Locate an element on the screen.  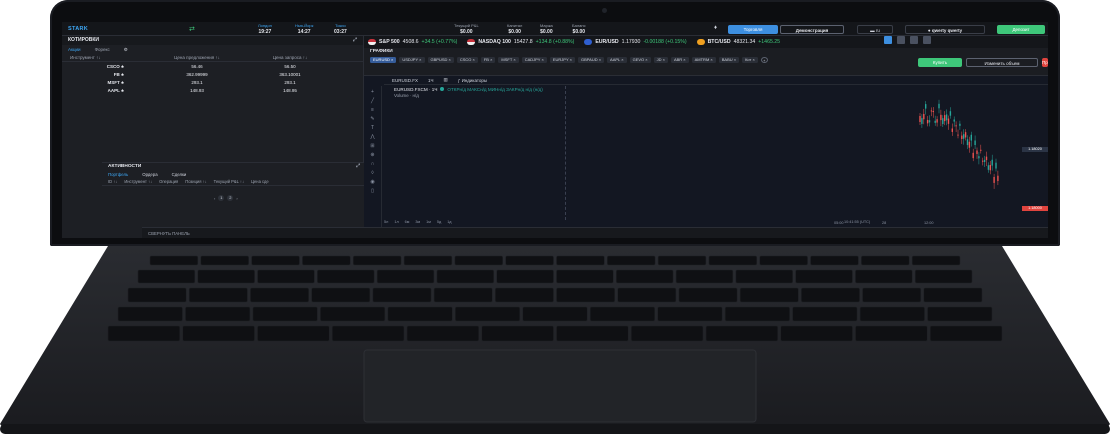
range-5d: 5д is located at coordinates (439, 222).